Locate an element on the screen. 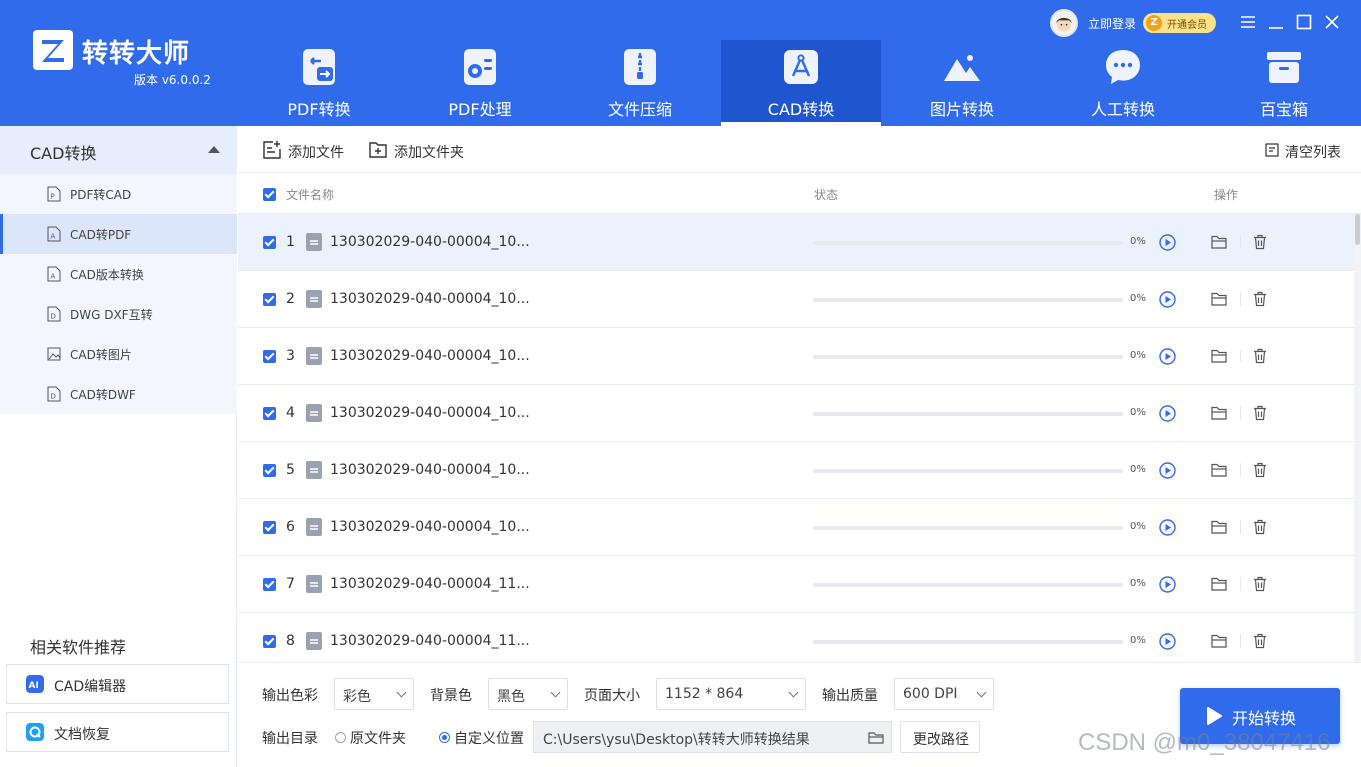 This screenshot has height=767, width=1361. login-link: 立即登录 is located at coordinates (1112, 23).